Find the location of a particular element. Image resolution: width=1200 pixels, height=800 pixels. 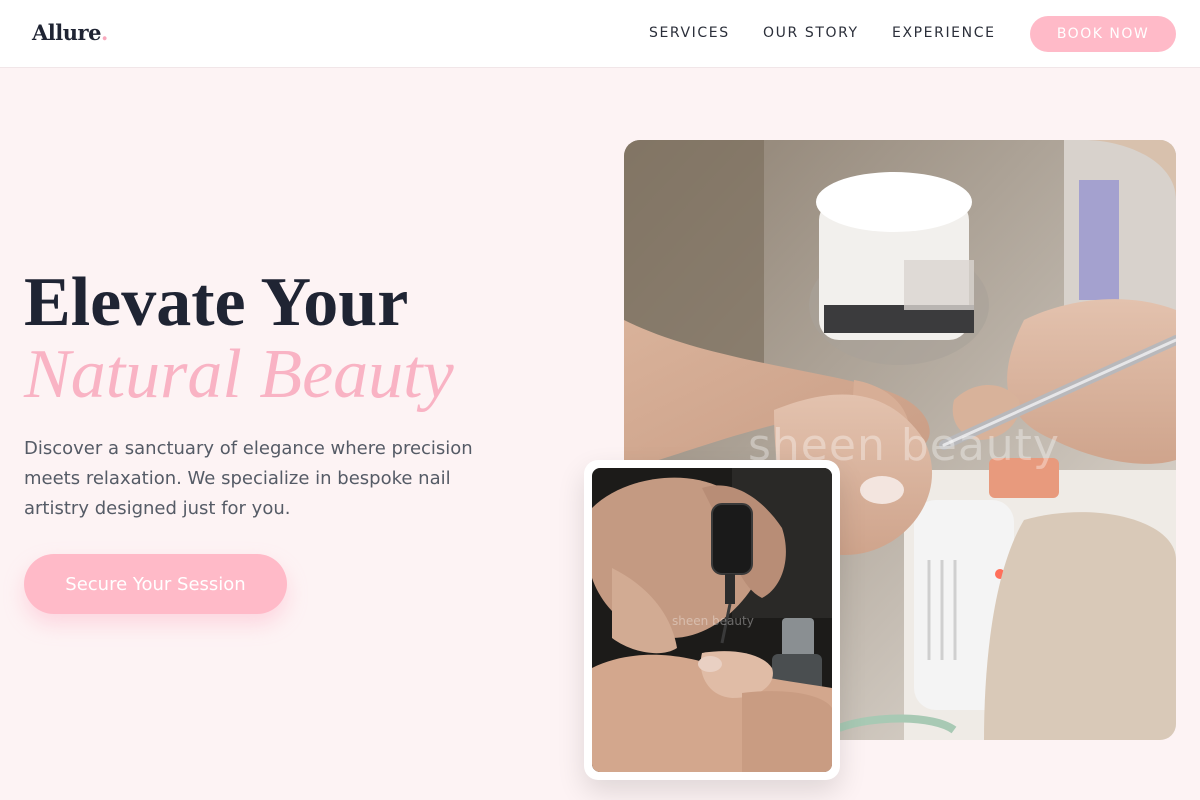

inset-image-card: sheen beauty is located at coordinates (712, 620).